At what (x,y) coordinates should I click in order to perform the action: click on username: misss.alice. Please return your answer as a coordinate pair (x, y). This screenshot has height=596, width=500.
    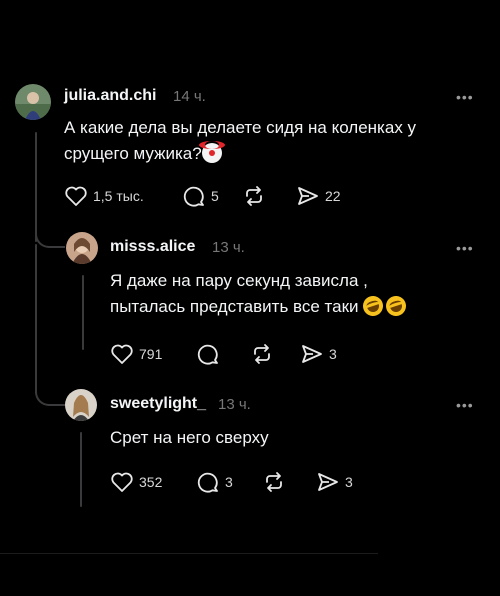
    Looking at the image, I should click on (152, 247).